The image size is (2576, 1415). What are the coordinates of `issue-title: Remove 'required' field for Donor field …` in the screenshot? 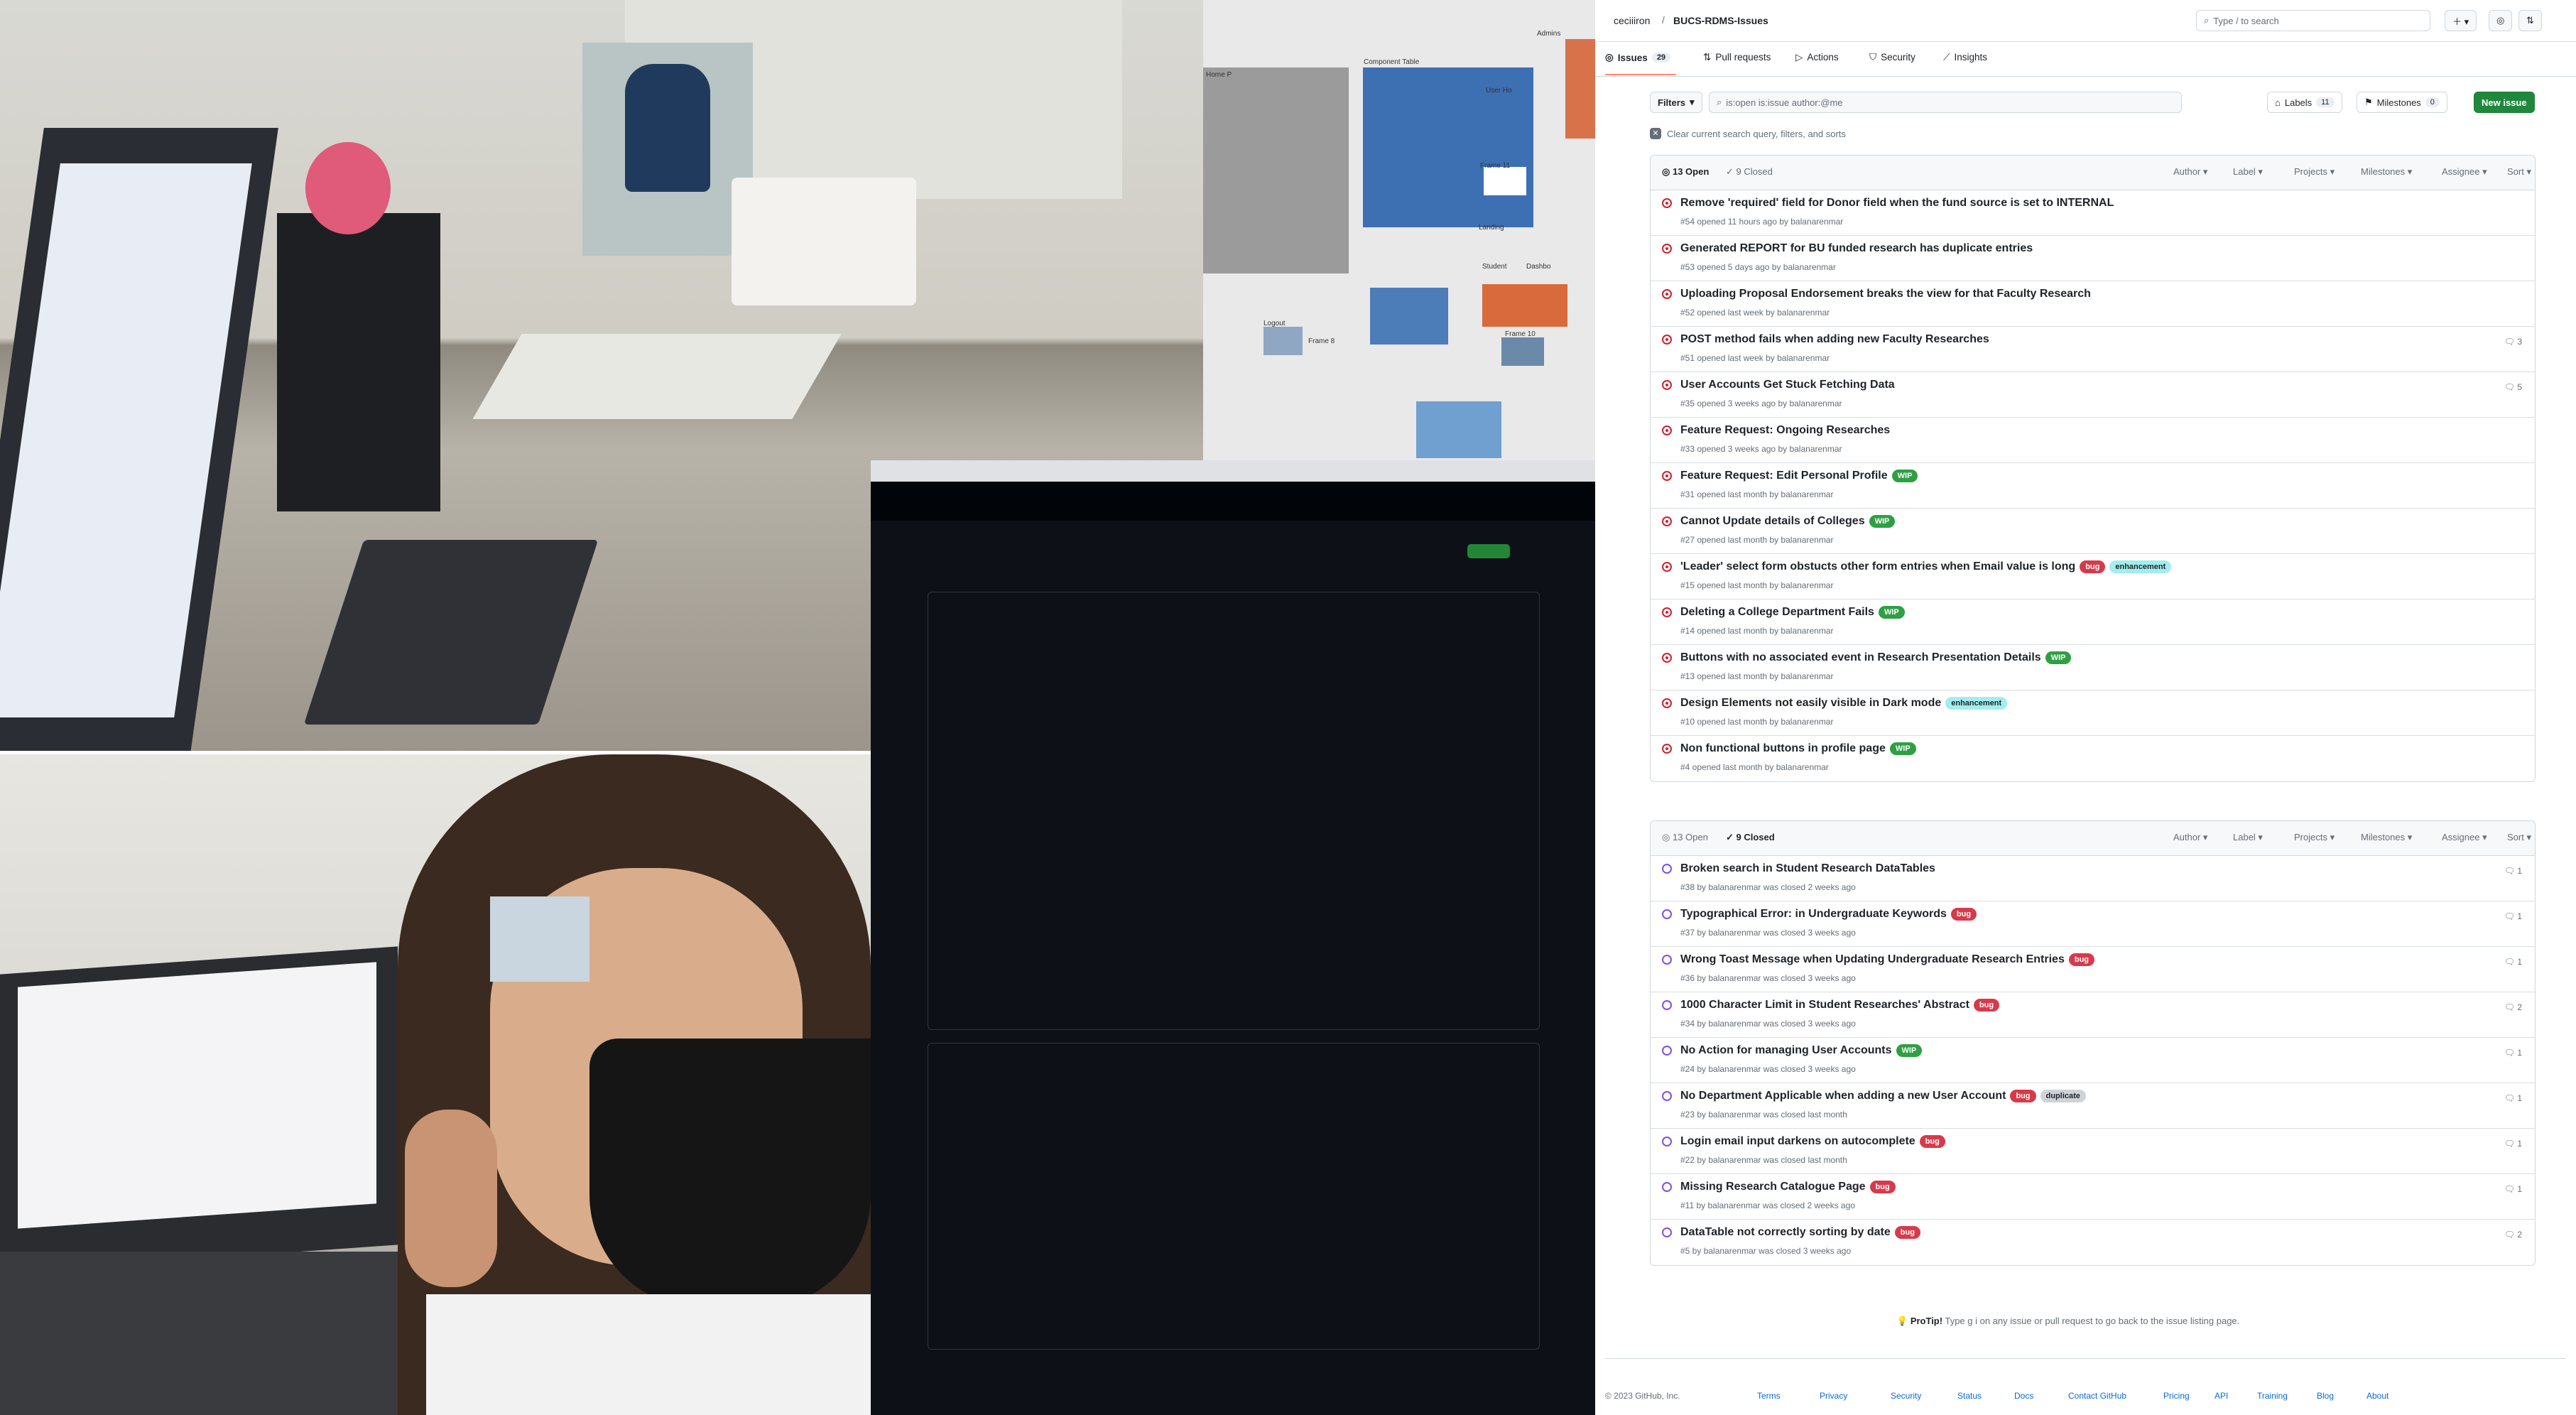 It's located at (1897, 203).